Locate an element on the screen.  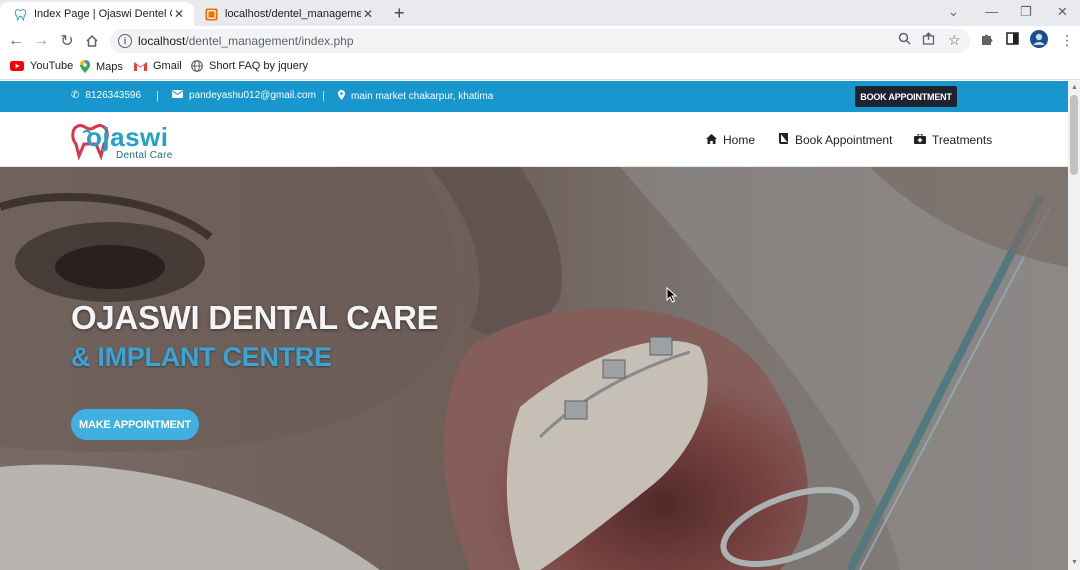
phone-number: 8126343596 is located at coordinates (113, 95).